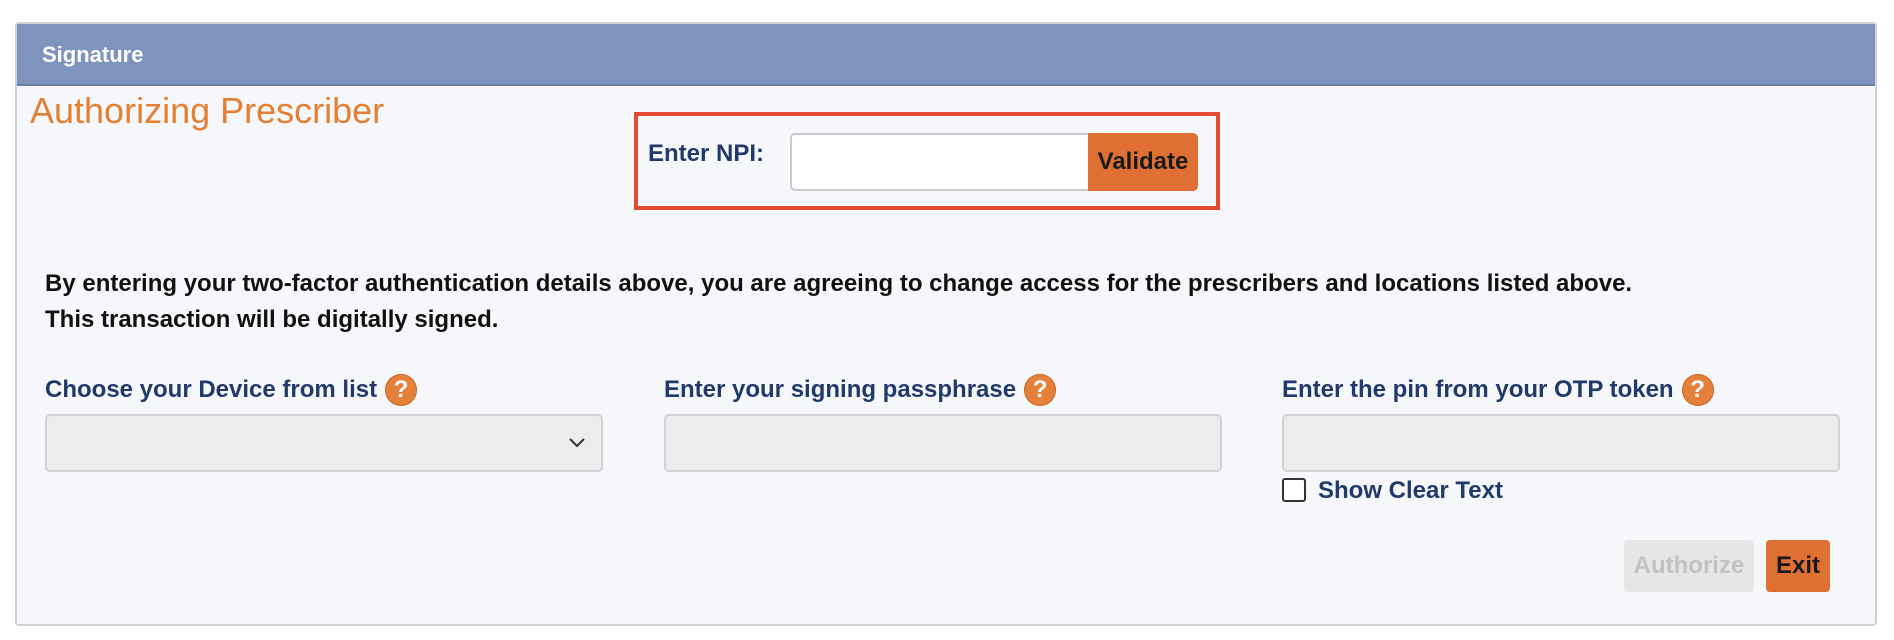  I want to click on chevron-down-icon, so click(577, 443).